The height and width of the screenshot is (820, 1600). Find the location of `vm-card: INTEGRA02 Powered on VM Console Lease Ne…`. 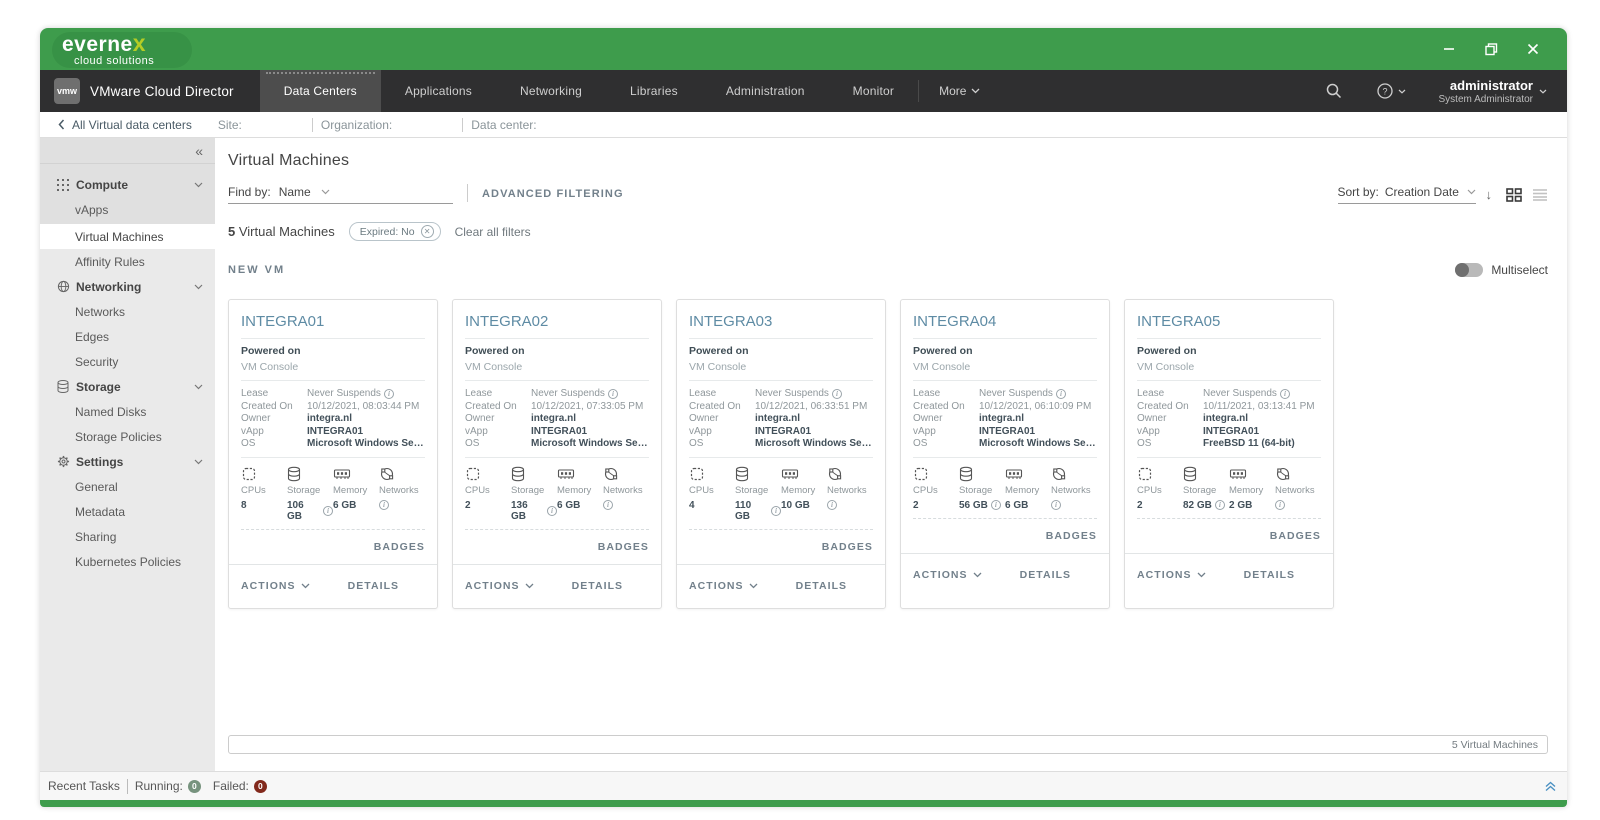

vm-card: INTEGRA02 Powered on VM Console Lease Ne… is located at coordinates (557, 454).